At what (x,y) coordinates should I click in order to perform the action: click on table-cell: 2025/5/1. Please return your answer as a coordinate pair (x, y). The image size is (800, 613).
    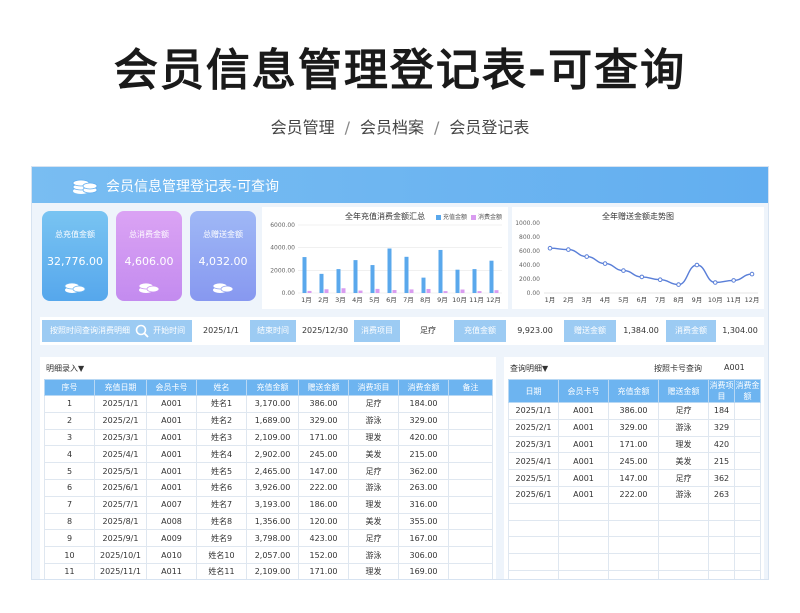
    Looking at the image, I should click on (533, 478).